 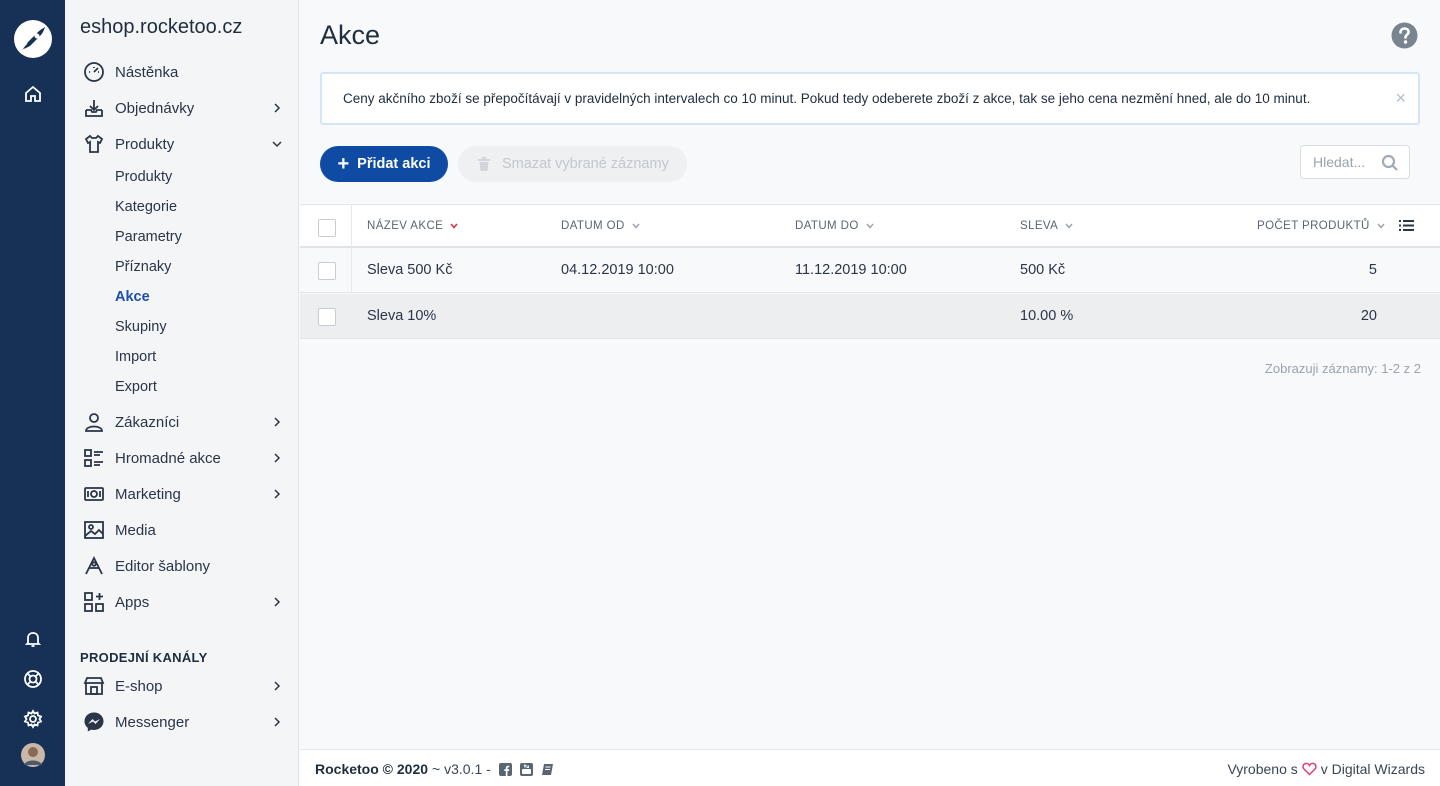 I want to click on column-header-product-count: POČET PRODUKTŮ, so click(x=1321, y=226).